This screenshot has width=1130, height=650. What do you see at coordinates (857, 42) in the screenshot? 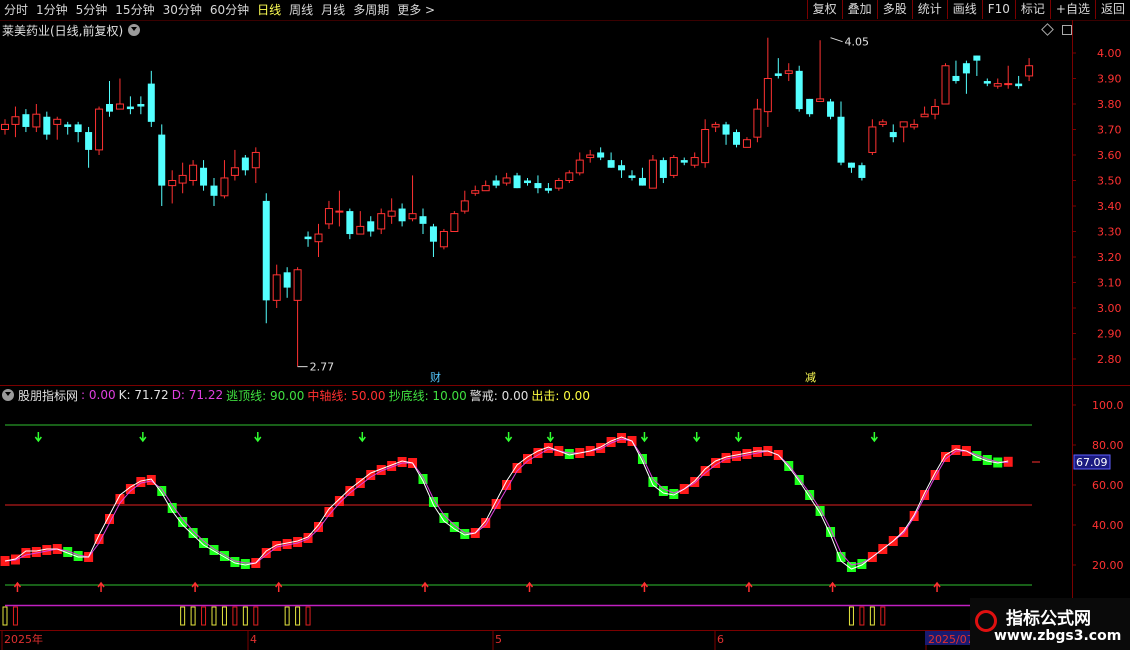
I see `high-label: 4.05` at bounding box center [857, 42].